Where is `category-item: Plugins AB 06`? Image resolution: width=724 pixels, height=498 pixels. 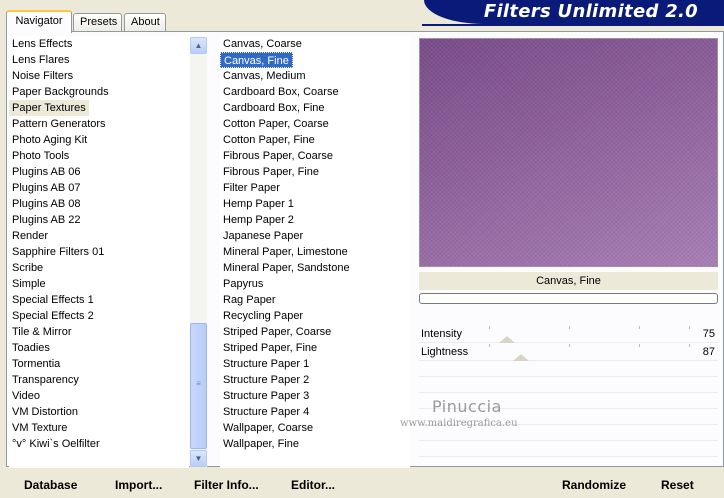
category-item: Plugins AB 06 is located at coordinates (46, 172).